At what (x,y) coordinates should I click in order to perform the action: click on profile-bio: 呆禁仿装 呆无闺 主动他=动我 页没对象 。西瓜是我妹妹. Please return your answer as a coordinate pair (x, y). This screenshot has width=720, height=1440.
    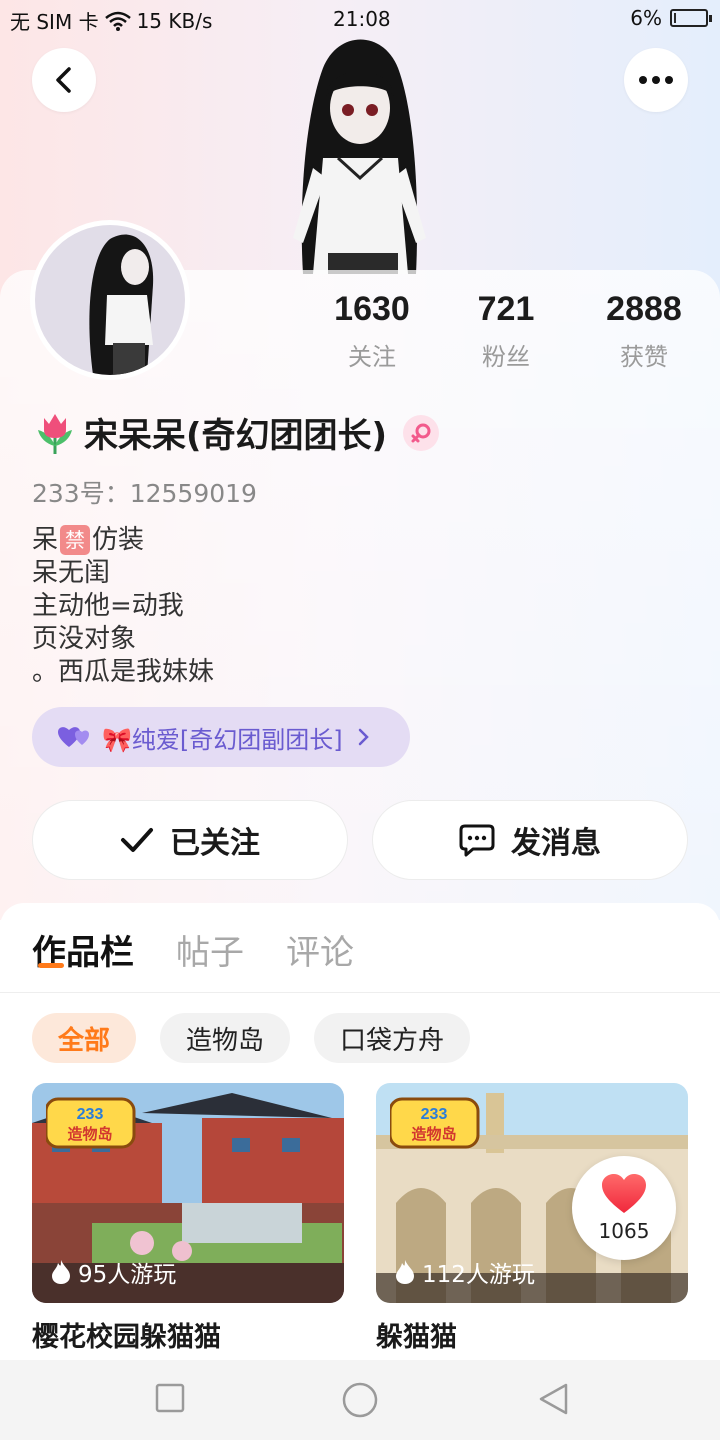
    Looking at the image, I should click on (123, 606).